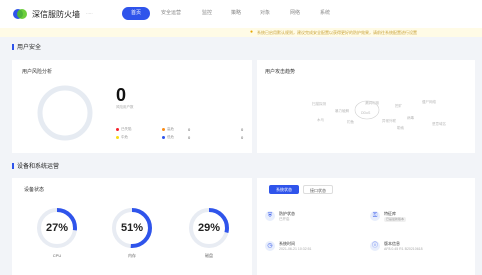  What do you see at coordinates (337, 32) in the screenshot?
I see `notice-text: 系统已启用默认规则，建议完成安全配置以获得更好的防护效果，请前往系统配置进行设置` at bounding box center [337, 32].